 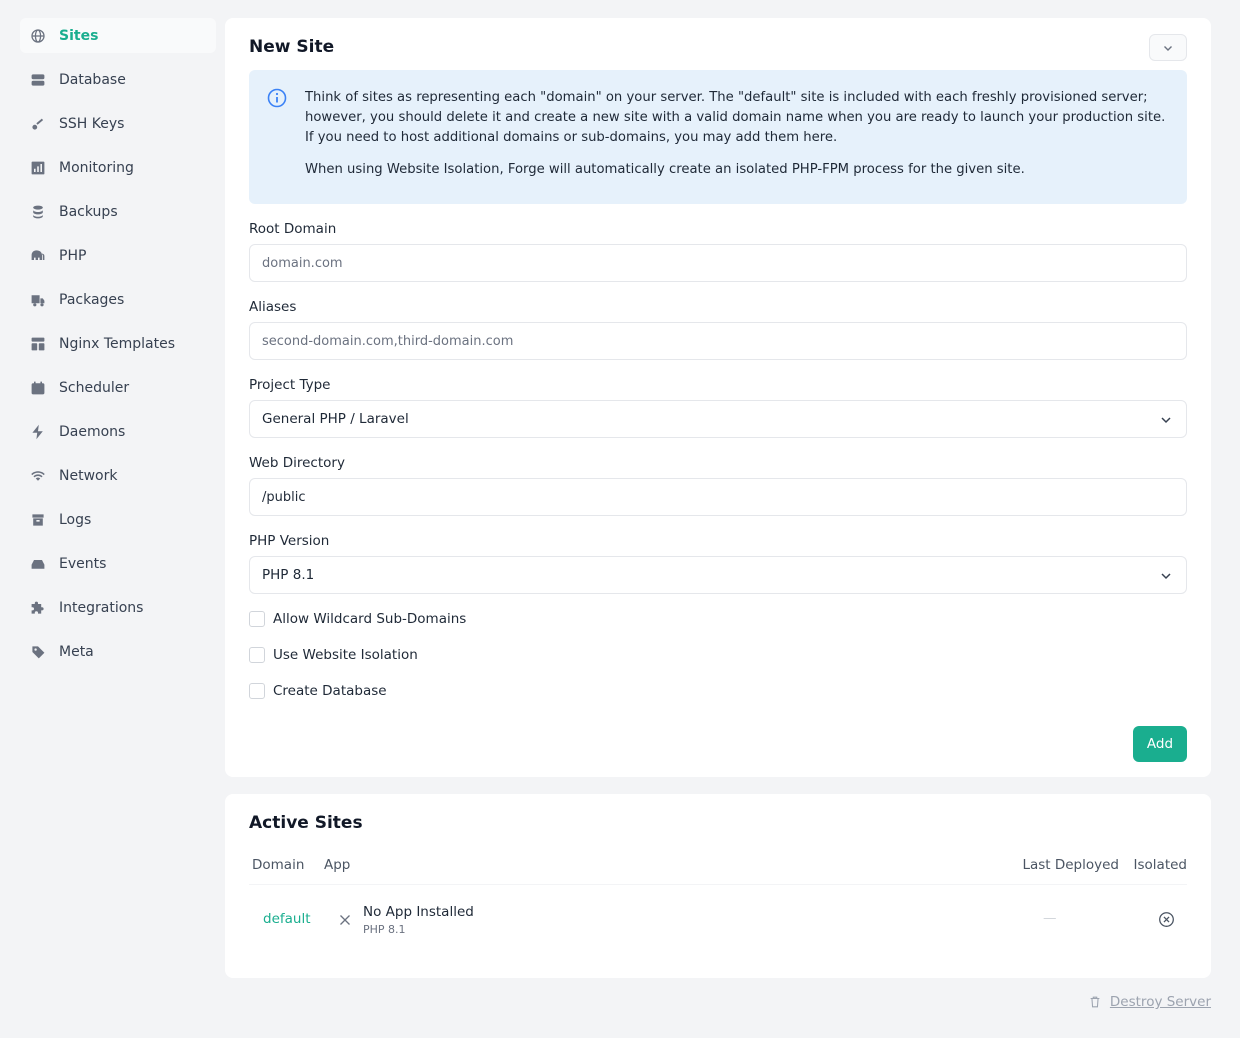 I want to click on php-version-text: PHP 8.1, so click(x=384, y=929).